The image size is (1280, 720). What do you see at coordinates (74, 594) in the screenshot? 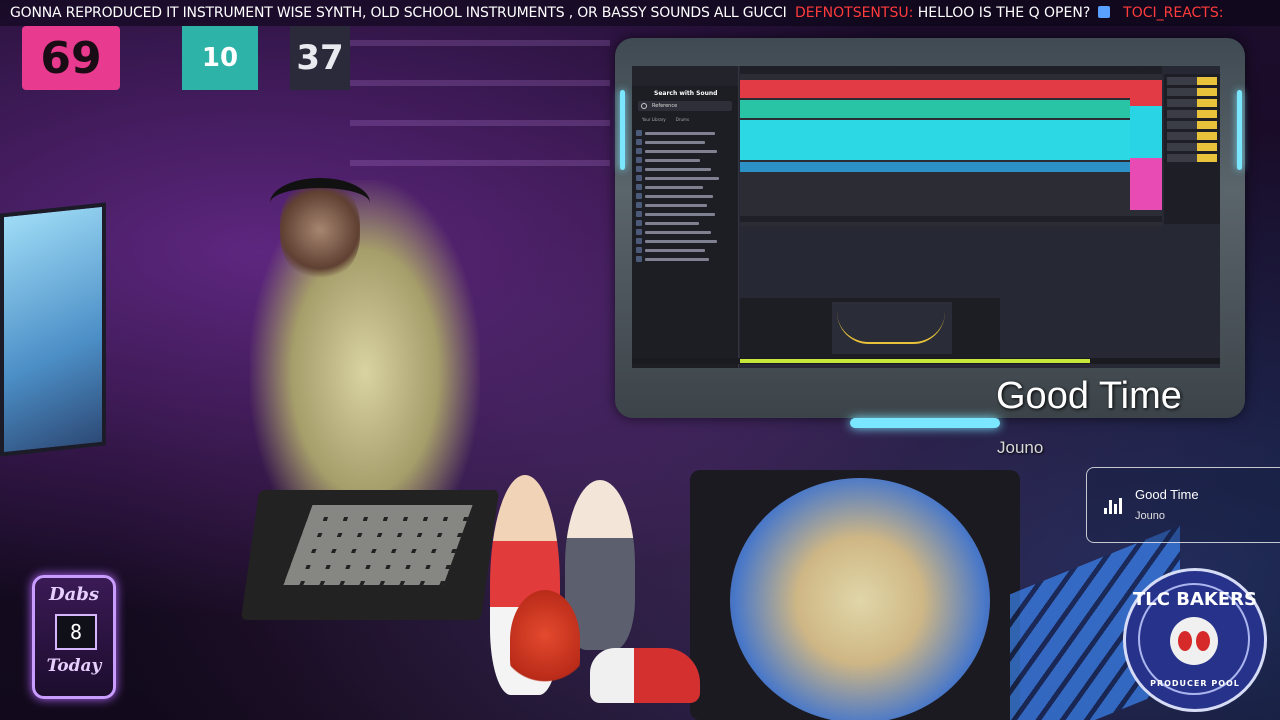
I see `dabs-label: Dabs` at bounding box center [74, 594].